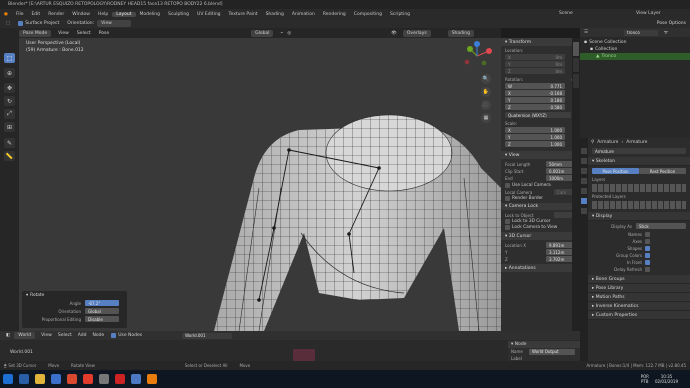 This screenshot has width=690, height=388. Describe the element at coordinates (35, 14) in the screenshot. I see `menu-edit: Edit` at that location.